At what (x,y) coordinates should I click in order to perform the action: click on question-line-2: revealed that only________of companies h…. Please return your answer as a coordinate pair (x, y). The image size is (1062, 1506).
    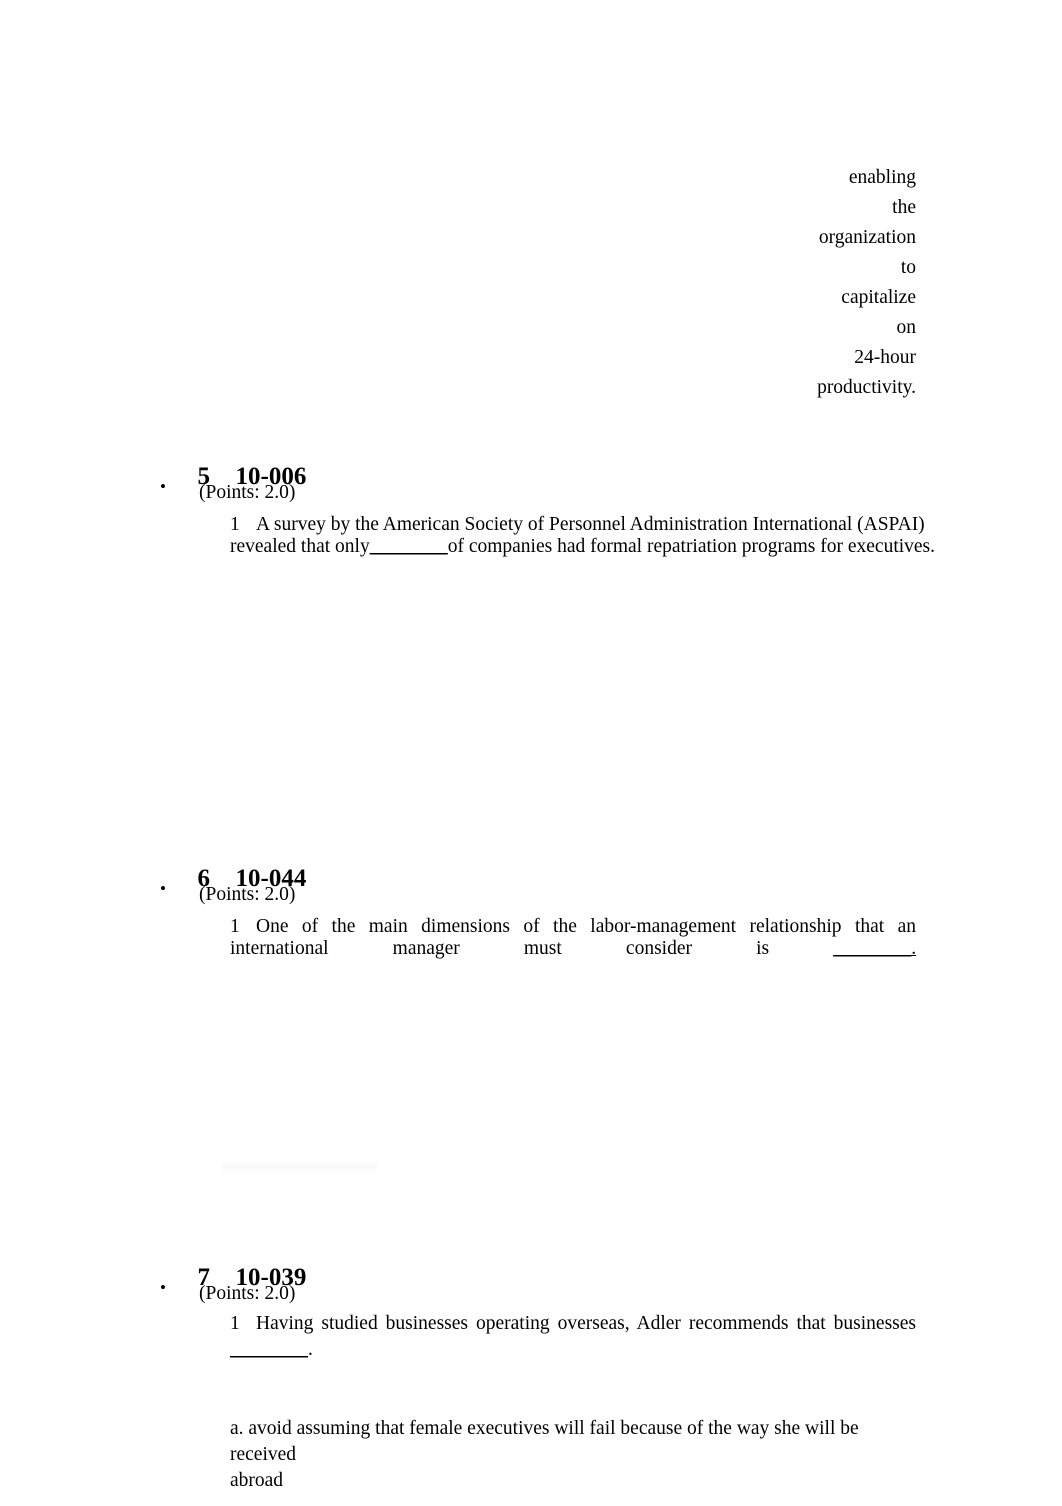
    Looking at the image, I should click on (582, 547).